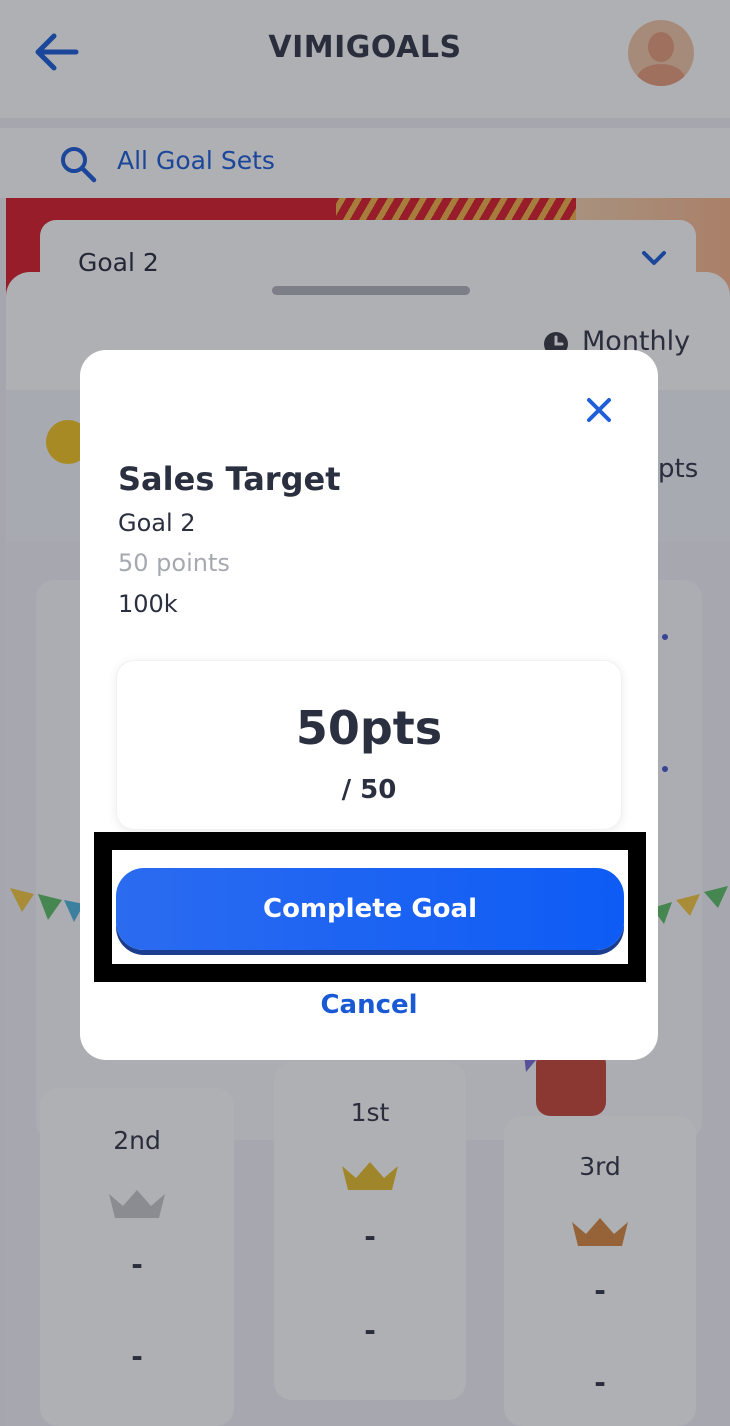 This screenshot has width=730, height=1426. What do you see at coordinates (157, 523) in the screenshot?
I see `goal-name: Goal 2` at bounding box center [157, 523].